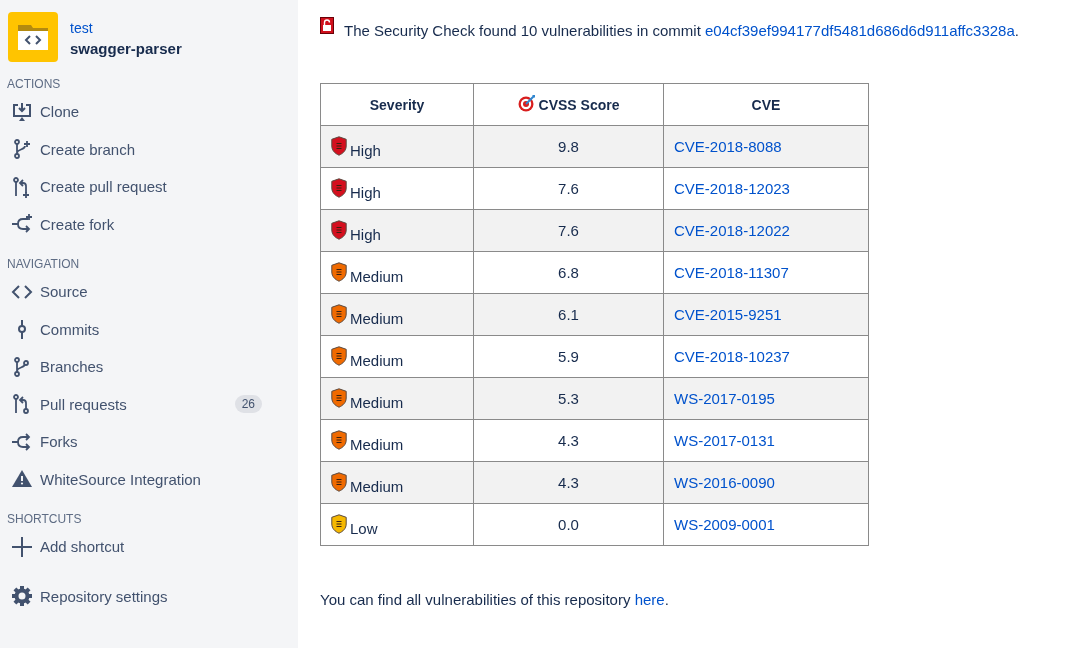 Image resolution: width=1073 pixels, height=648 pixels. Describe the element at coordinates (526, 103) in the screenshot. I see `target-icon` at that location.